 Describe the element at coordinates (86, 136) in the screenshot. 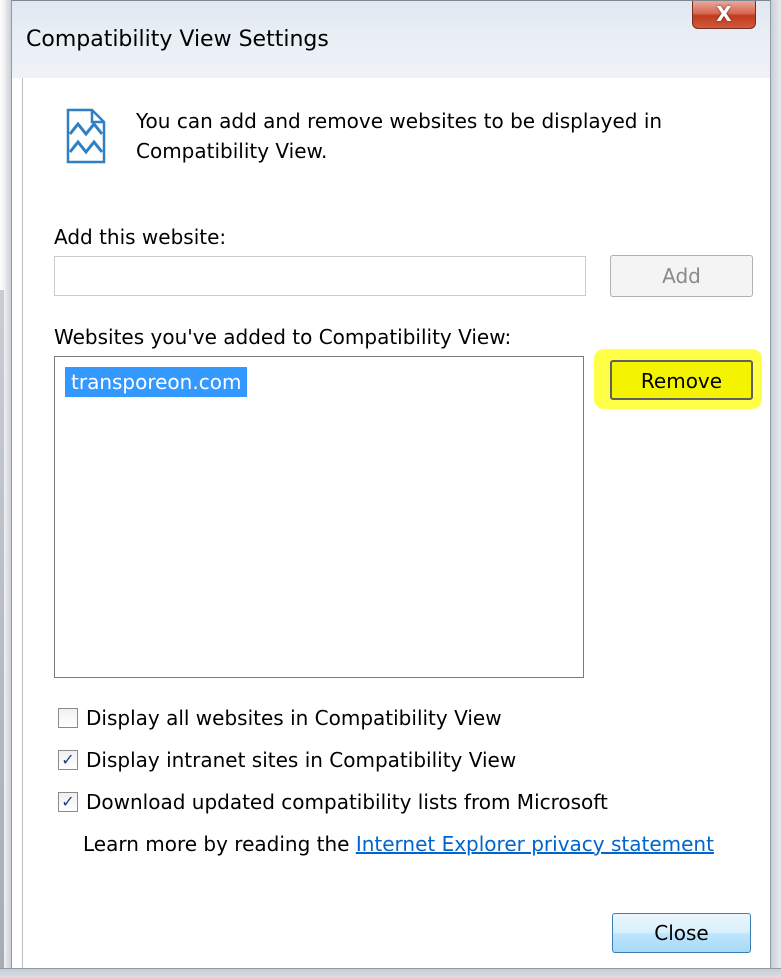

I see `compatibility-view-icon` at that location.